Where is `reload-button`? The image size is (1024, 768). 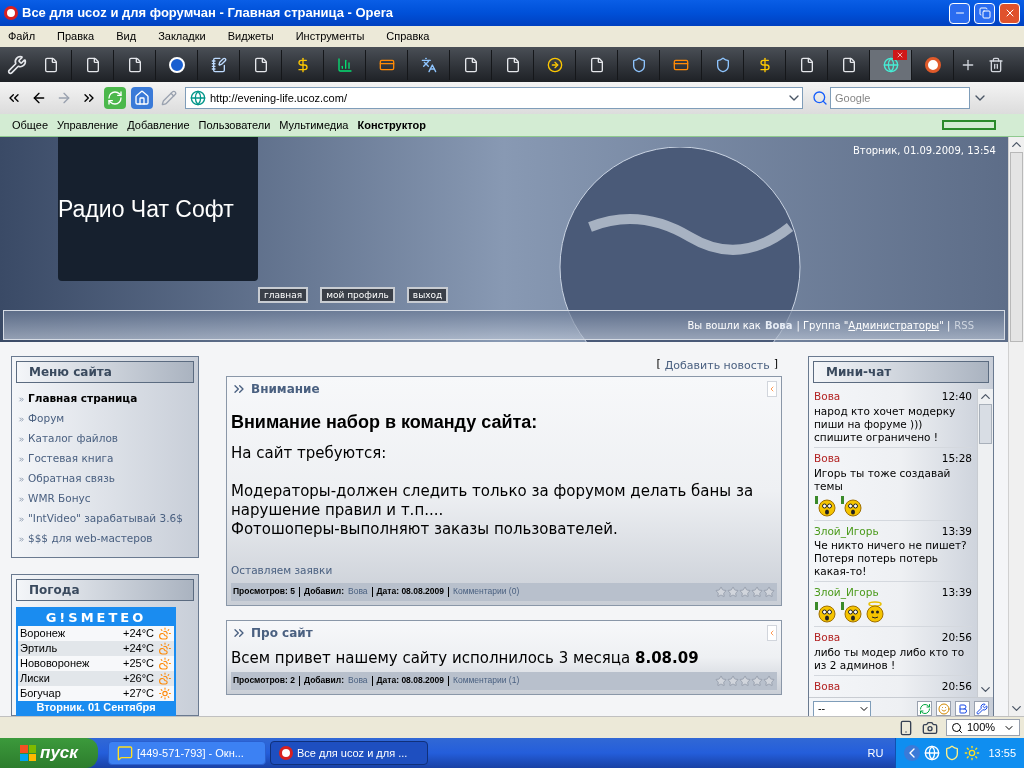
reload-button is located at coordinates (115, 98).